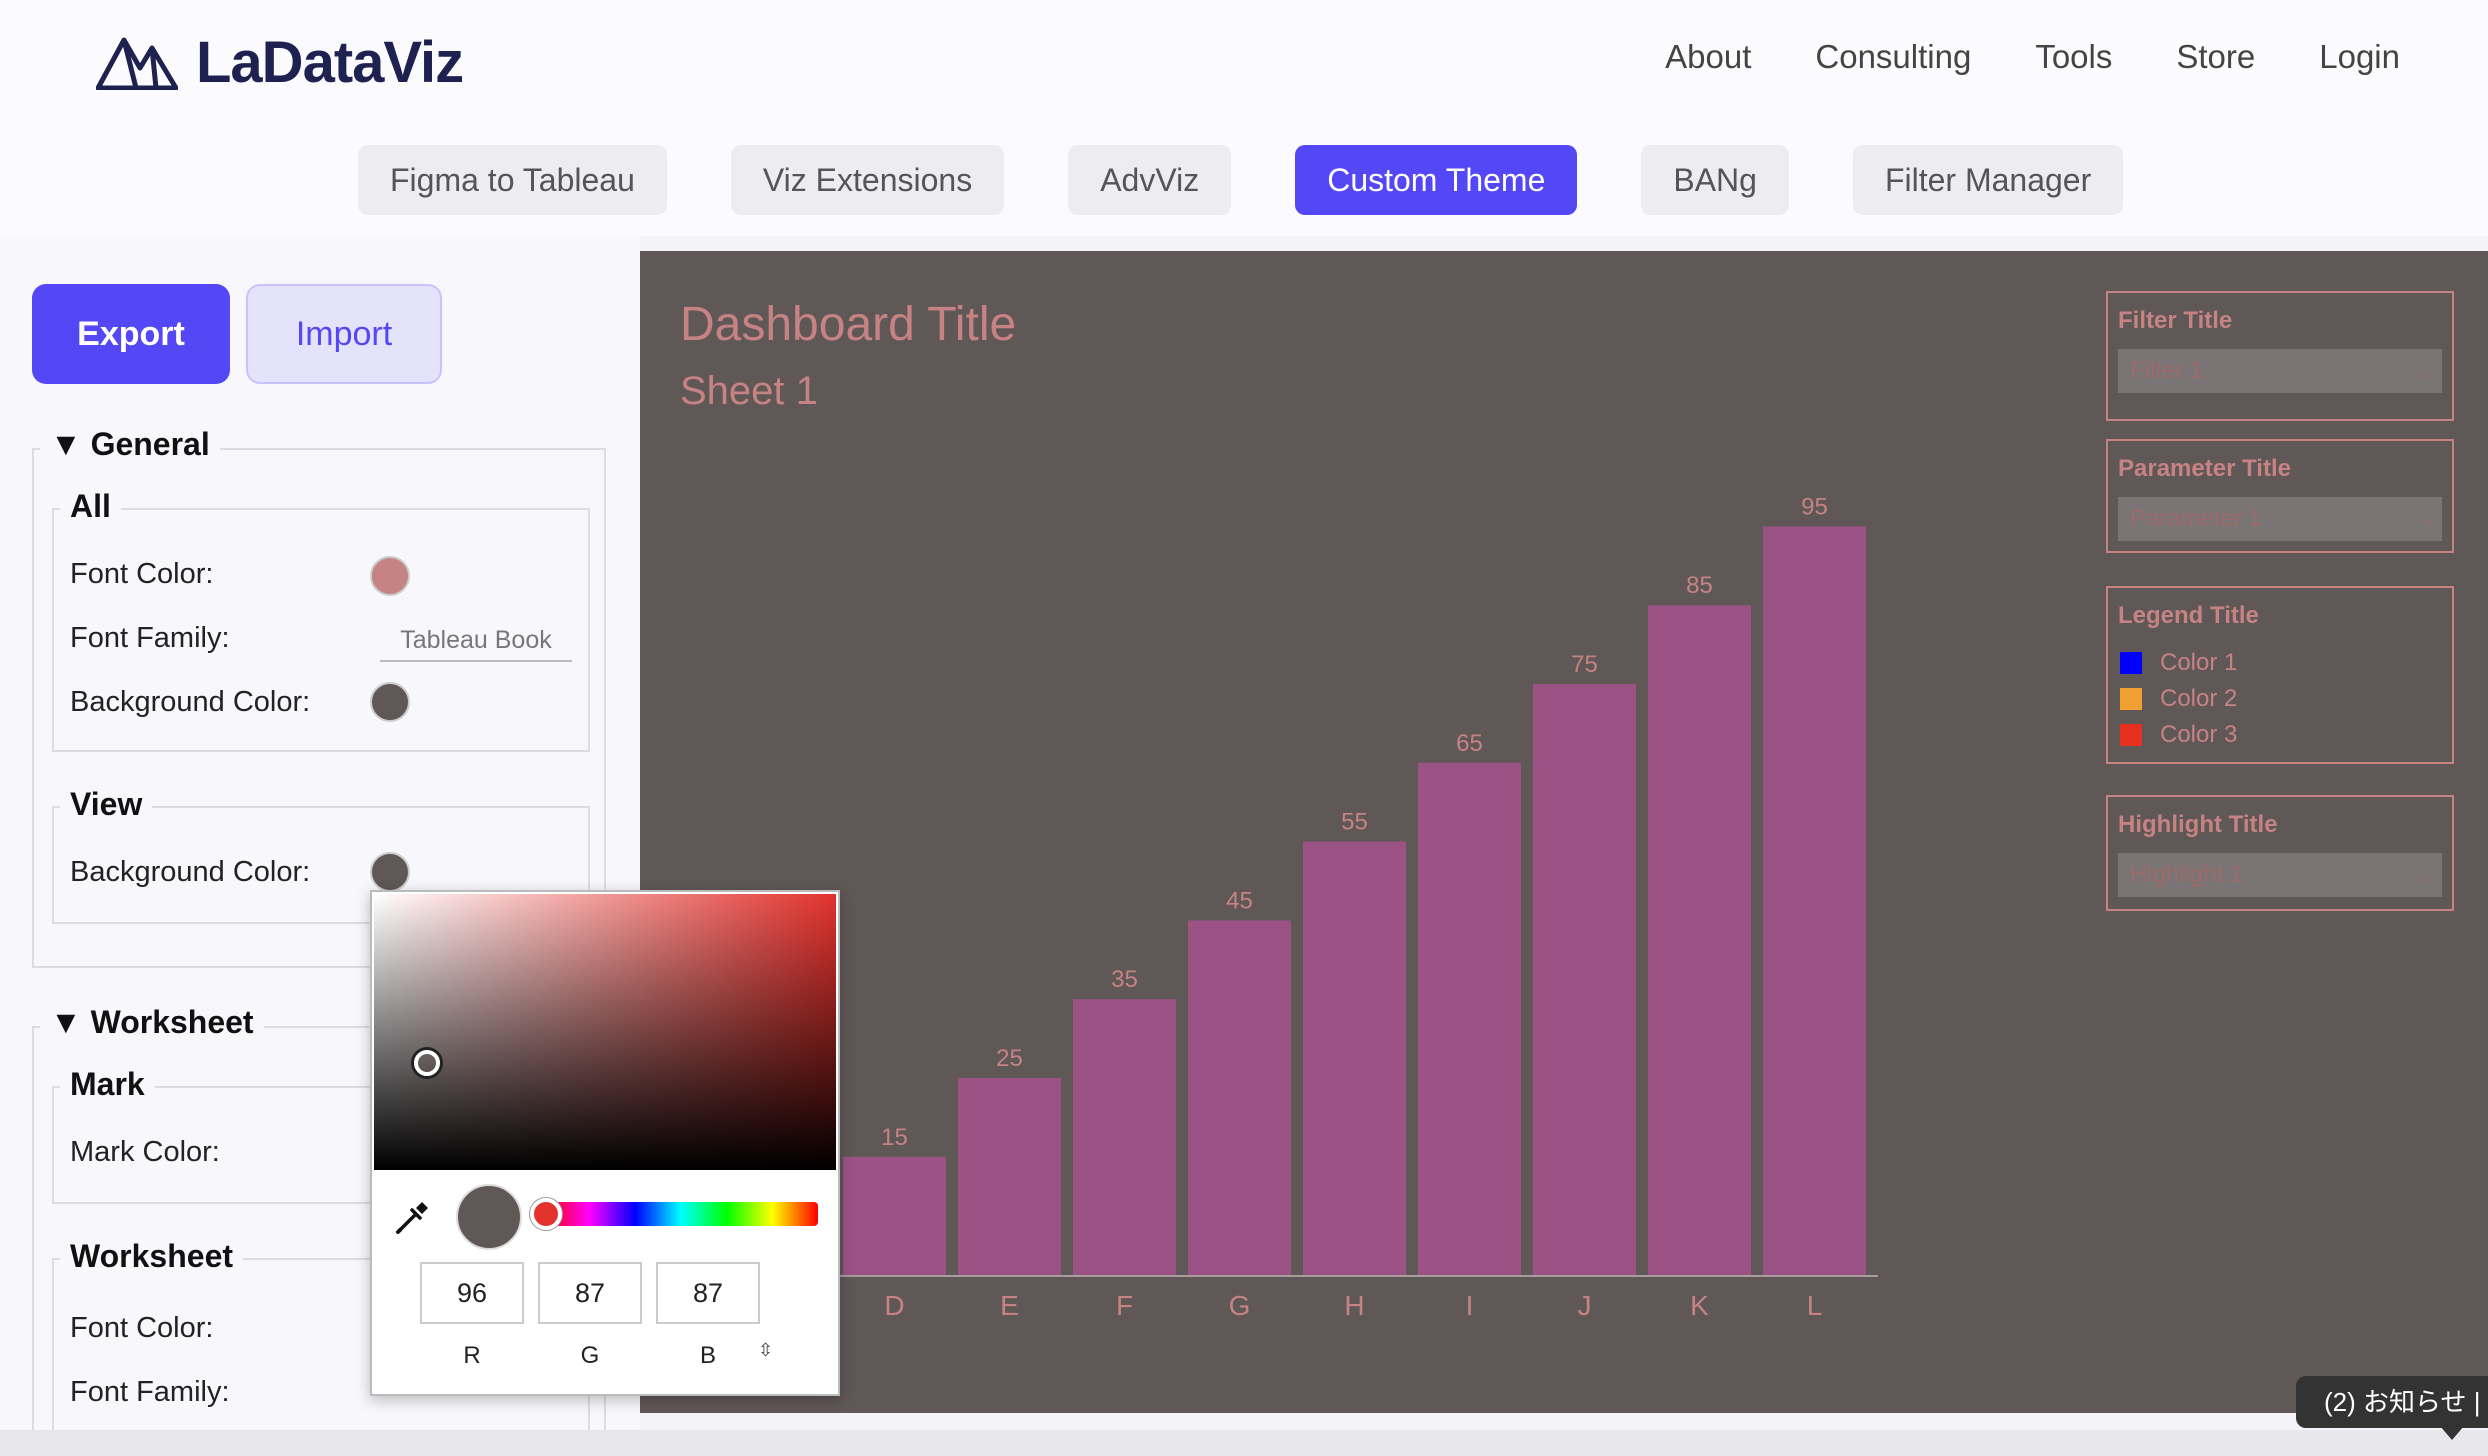 The image size is (2488, 1456). Describe the element at coordinates (1814, 900) in the screenshot. I see `bar-l` at that location.